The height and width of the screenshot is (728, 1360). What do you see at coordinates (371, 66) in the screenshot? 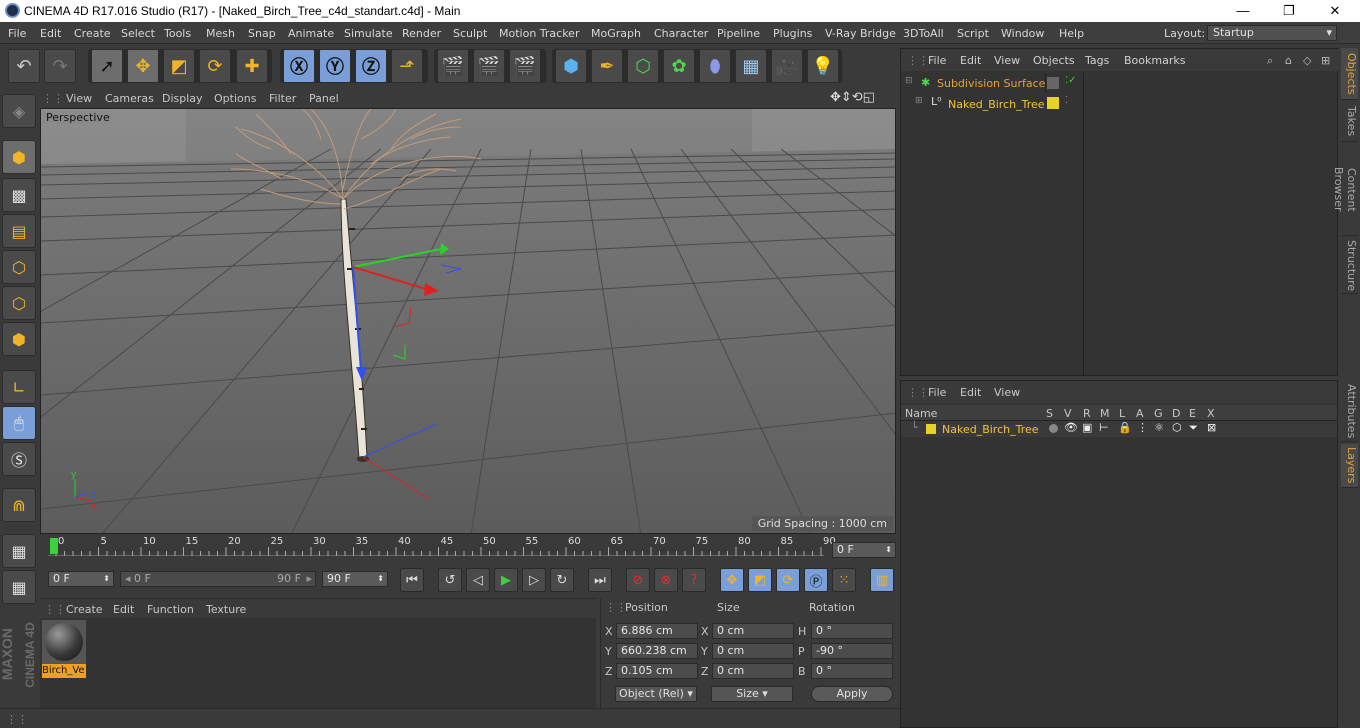
I see `z-axis-button: Ⓩ` at bounding box center [371, 66].